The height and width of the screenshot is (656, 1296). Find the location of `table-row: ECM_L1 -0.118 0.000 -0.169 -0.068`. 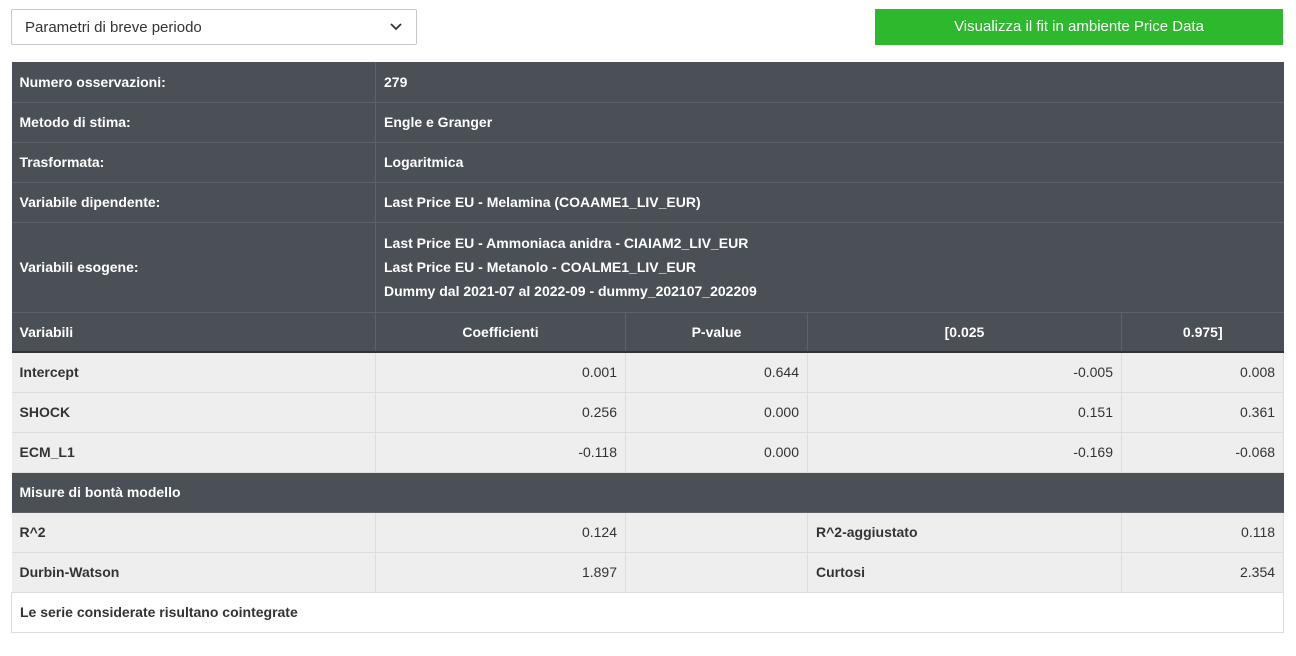

table-row: ECM_L1 -0.118 0.000 -0.169 -0.068 is located at coordinates (648, 452).